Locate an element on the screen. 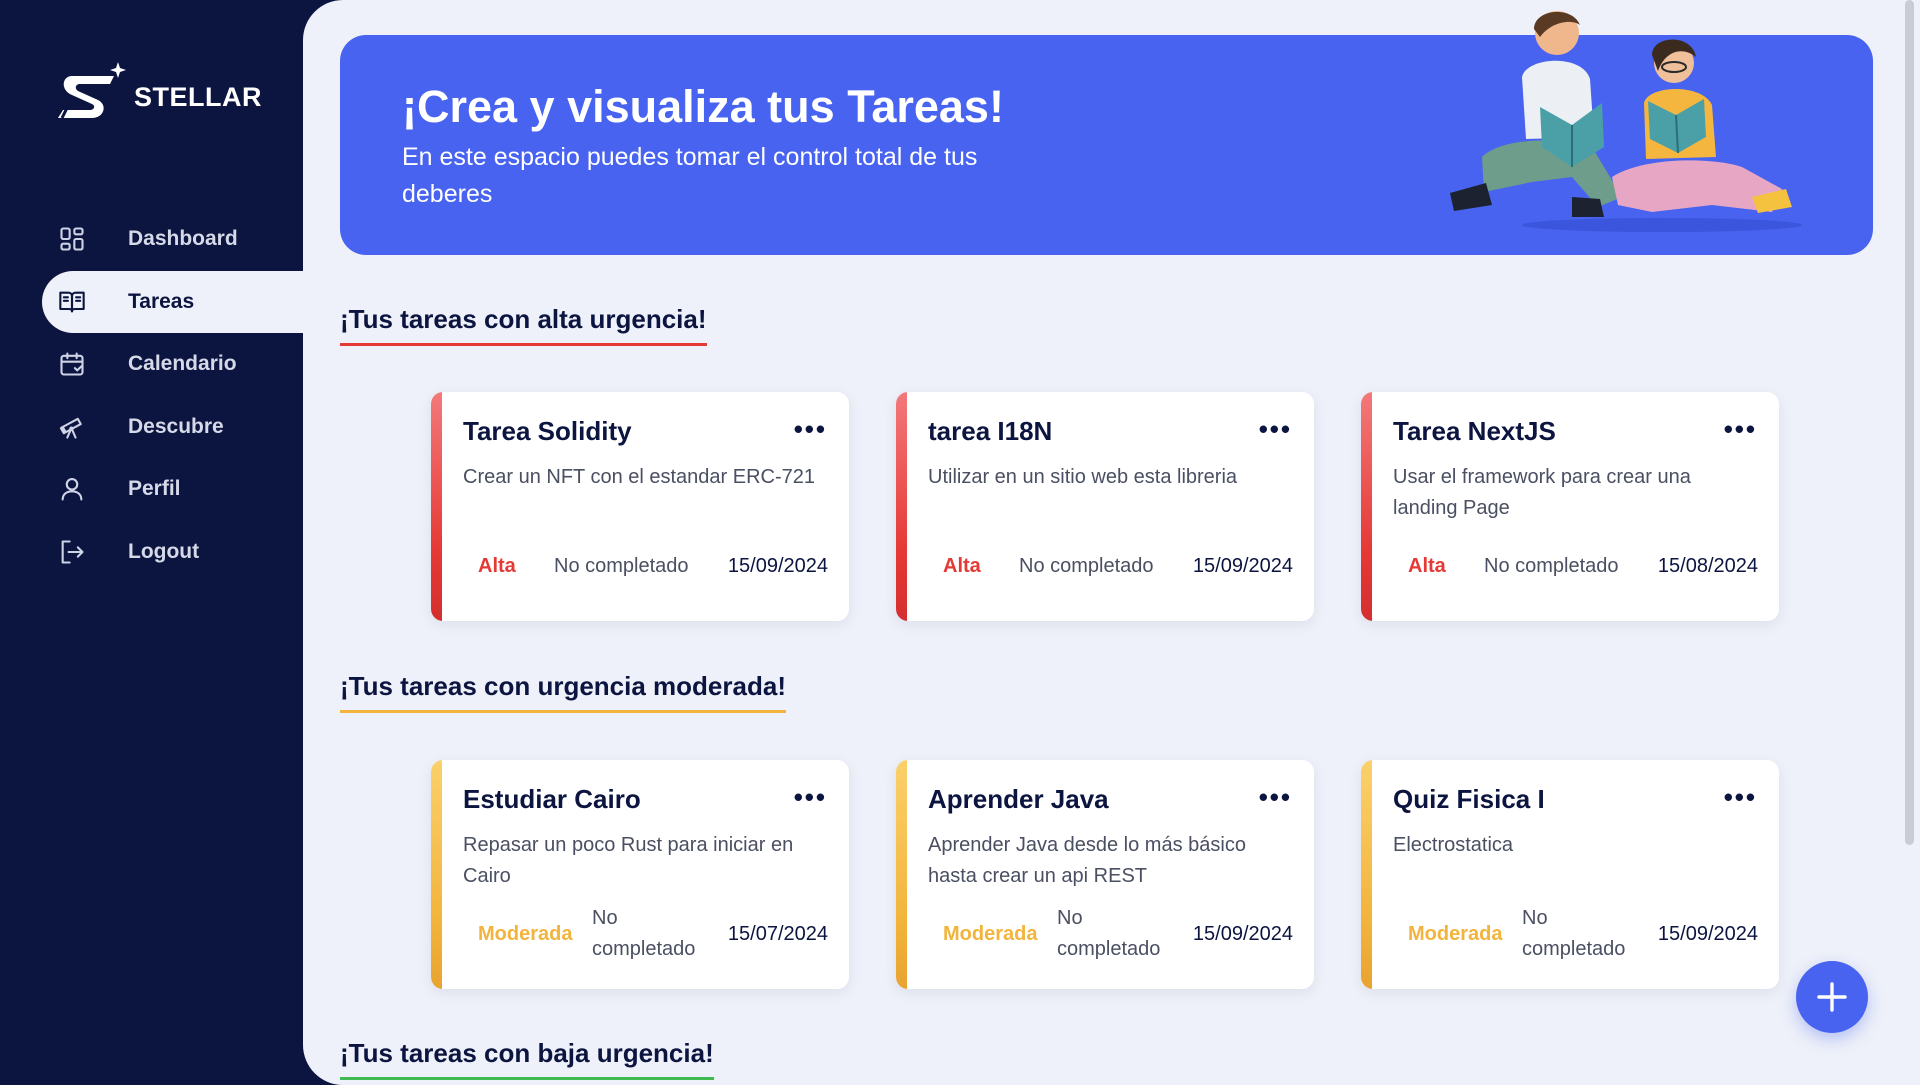 The image size is (1920, 1085). sidebar-item-logout: Logout is located at coordinates (151, 552).